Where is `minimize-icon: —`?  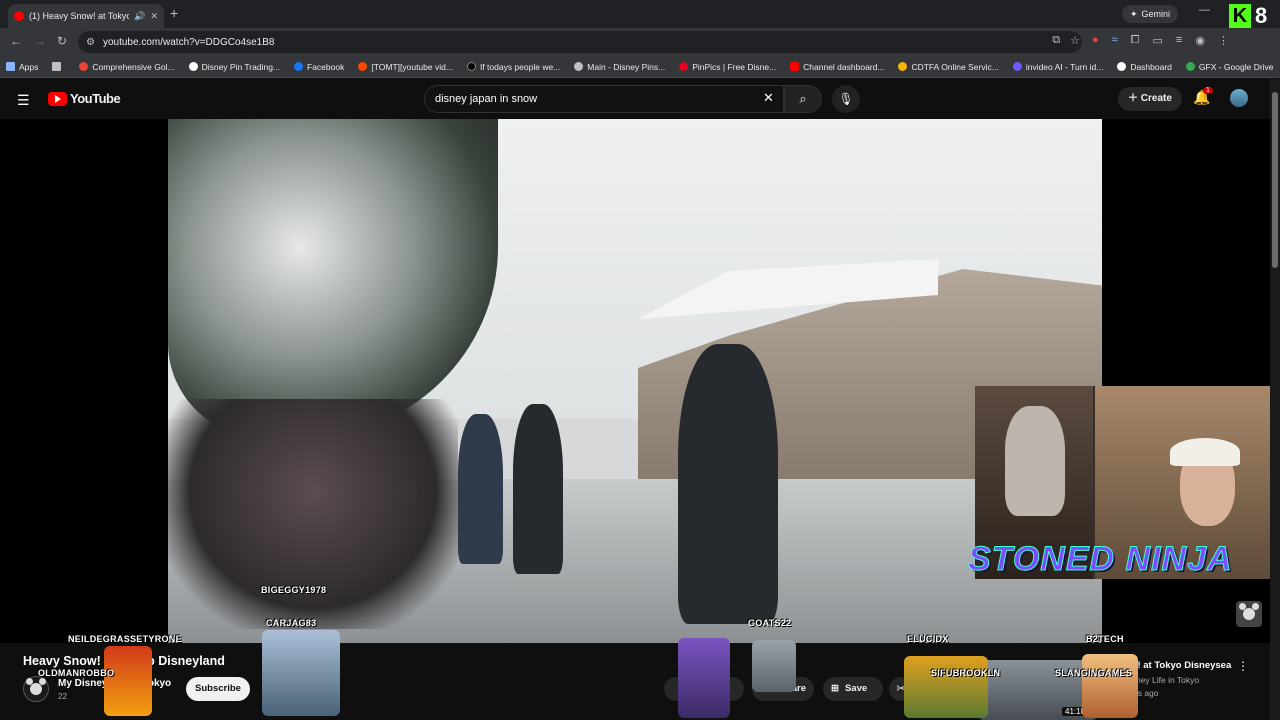 minimize-icon: — is located at coordinates (1204, 10).